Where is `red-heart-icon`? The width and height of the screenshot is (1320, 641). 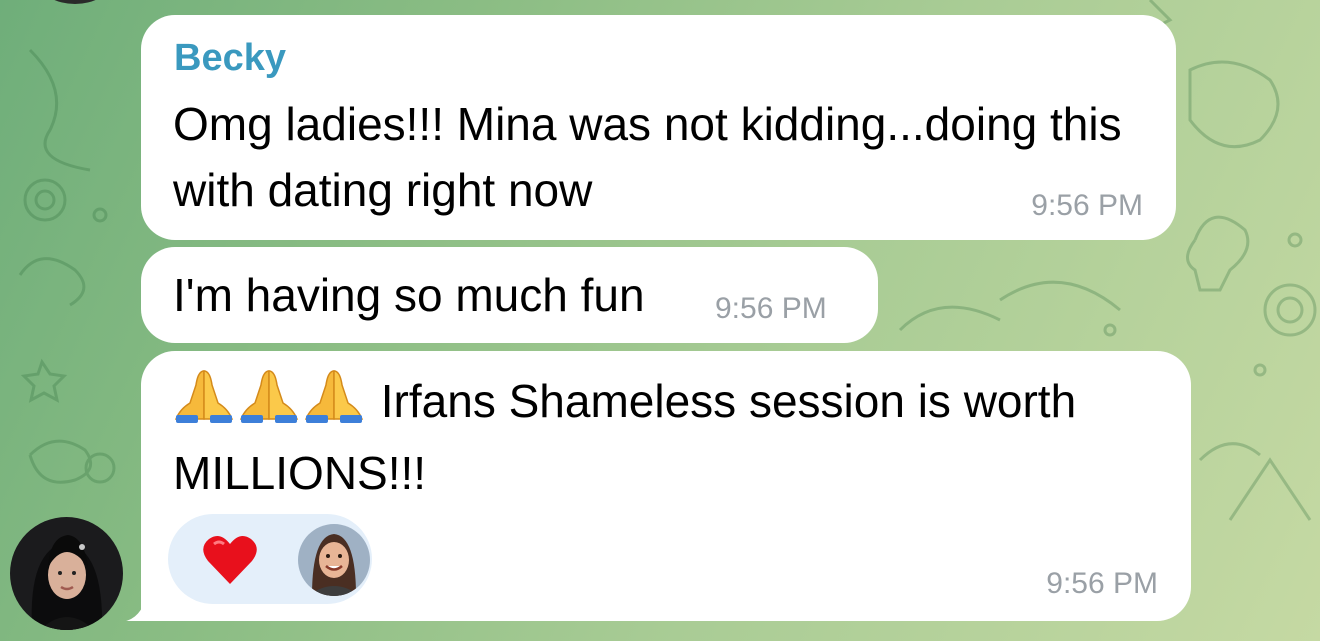
red-heart-icon is located at coordinates (230, 559).